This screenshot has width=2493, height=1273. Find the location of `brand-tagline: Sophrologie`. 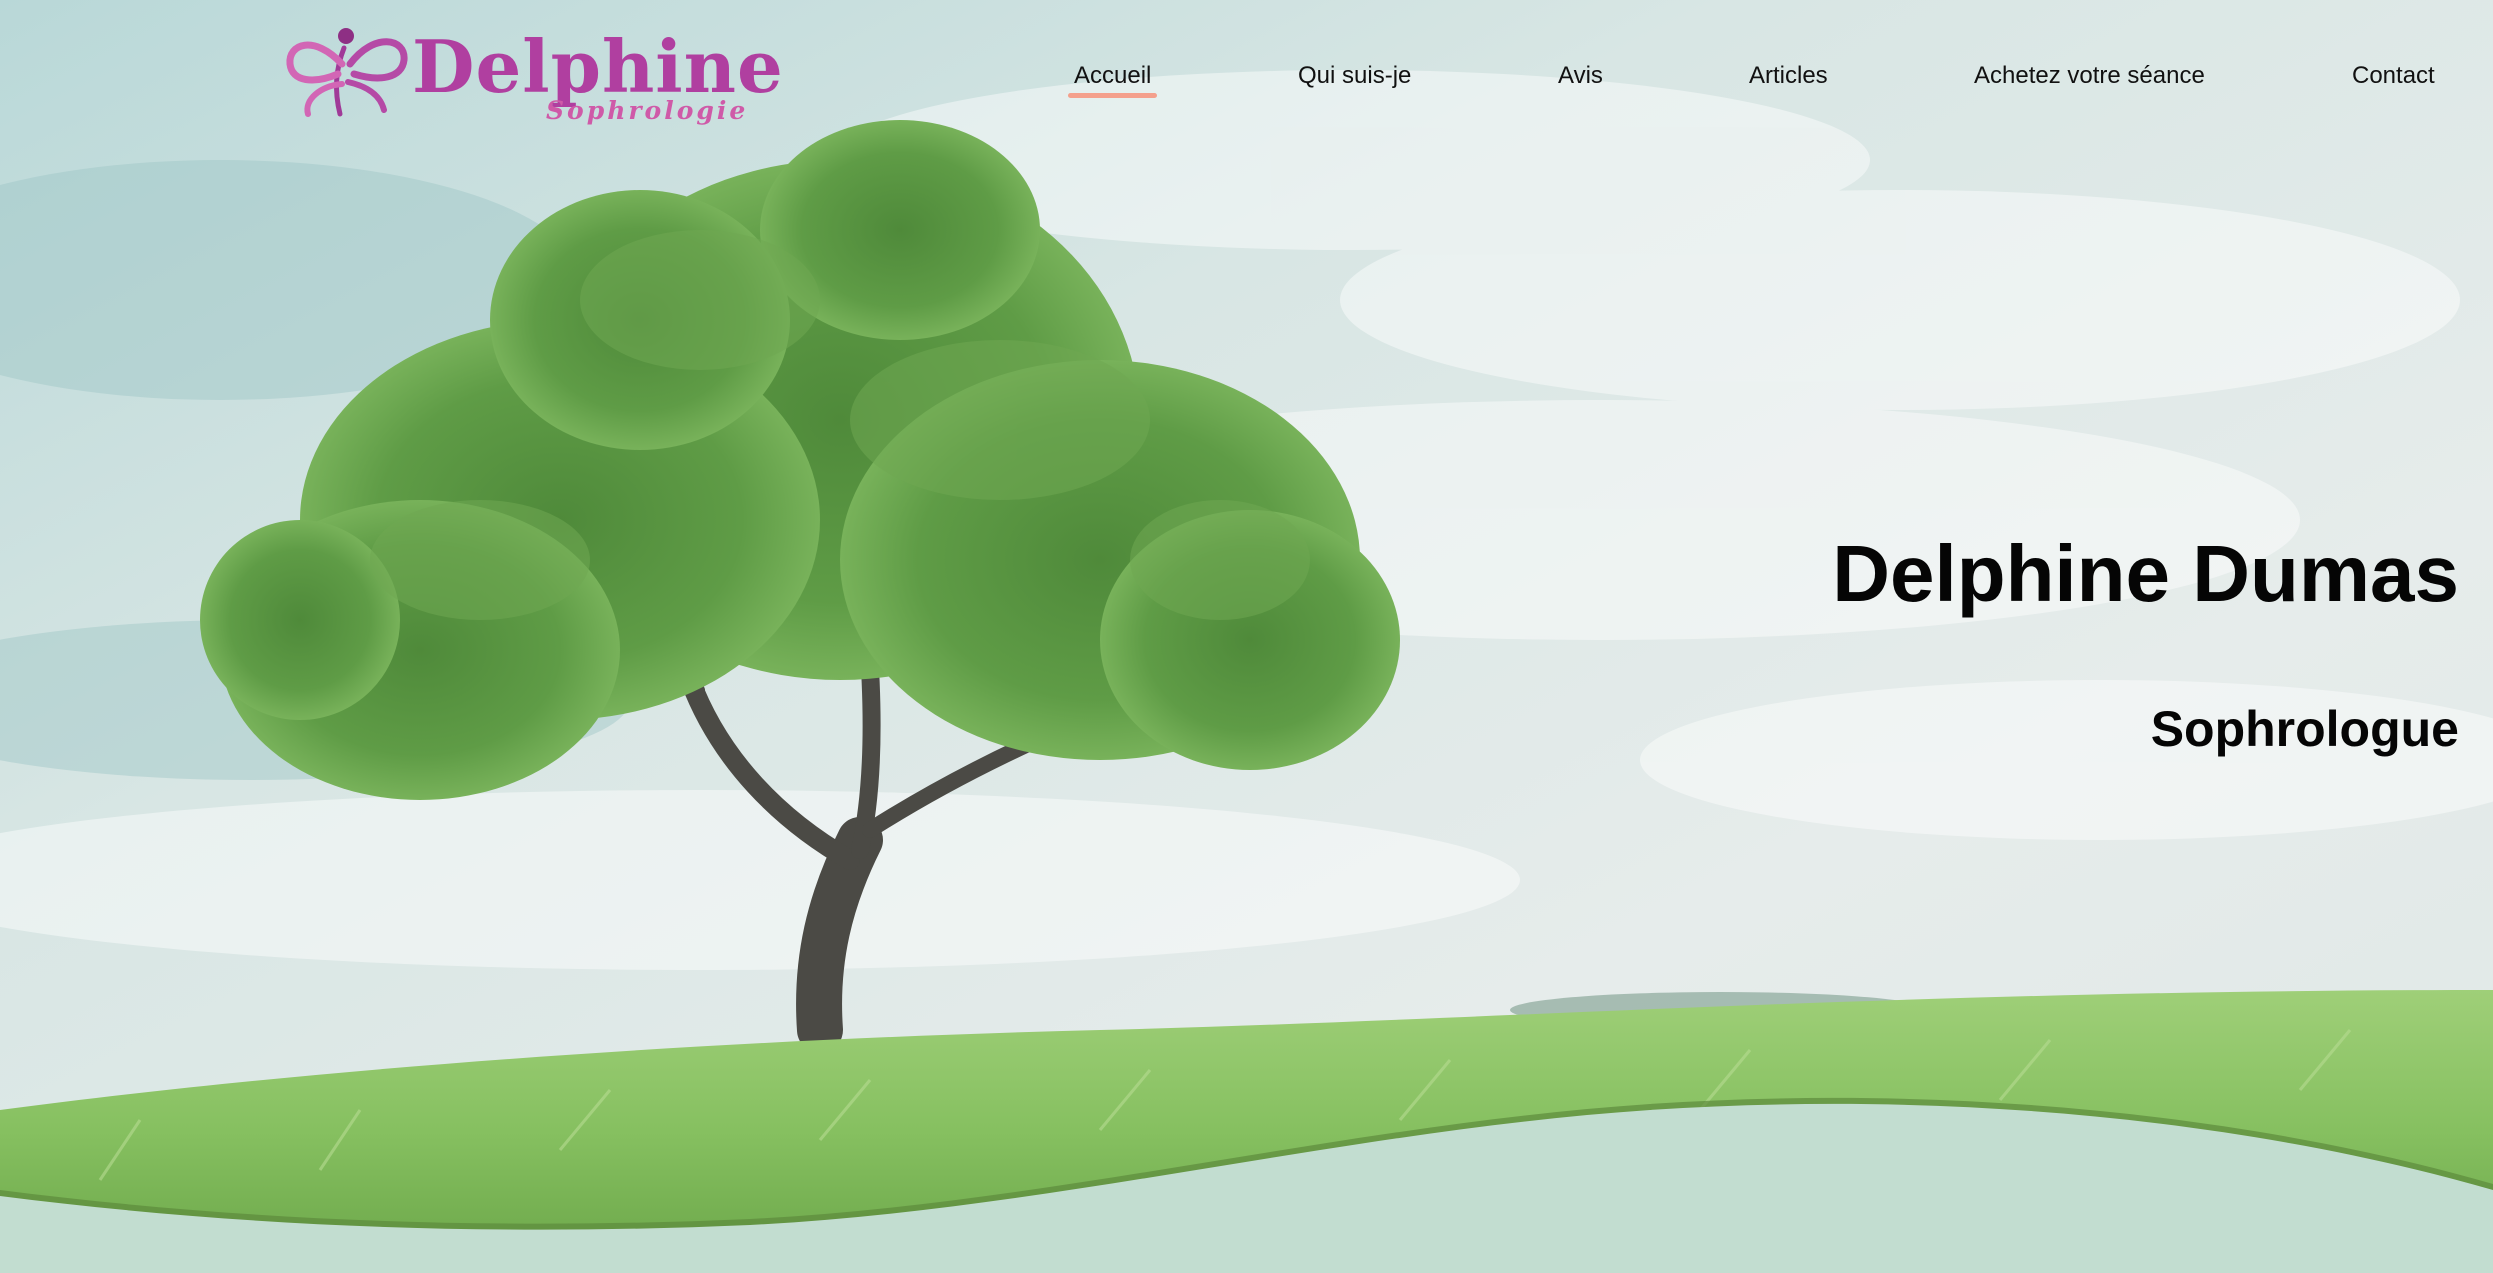

brand-tagline: Sophrologie is located at coordinates (647, 110).